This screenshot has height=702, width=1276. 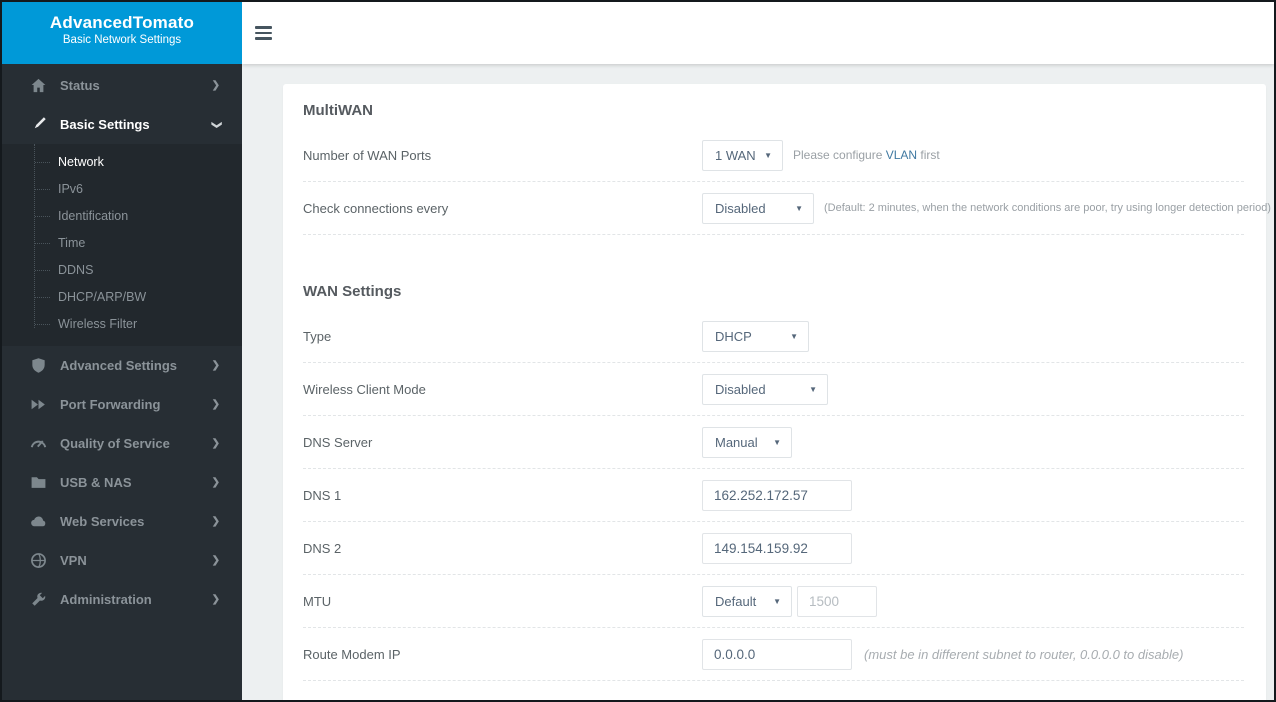 What do you see at coordinates (837, 601) in the screenshot?
I see `mtu-value-input` at bounding box center [837, 601].